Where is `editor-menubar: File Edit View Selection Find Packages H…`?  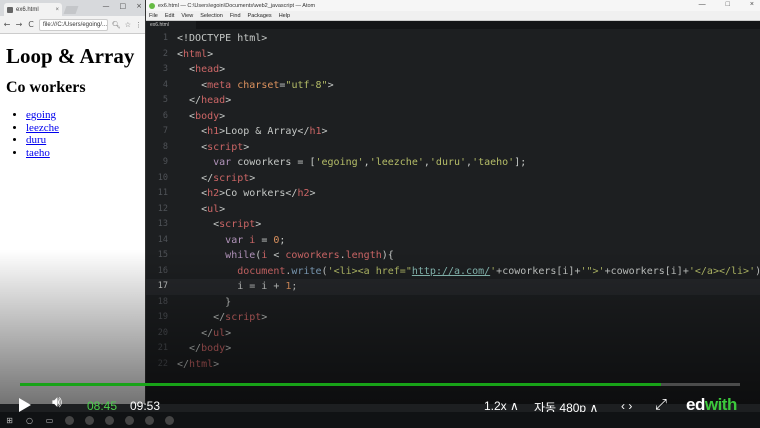 editor-menubar: File Edit View Selection Find Packages H… is located at coordinates (453, 16).